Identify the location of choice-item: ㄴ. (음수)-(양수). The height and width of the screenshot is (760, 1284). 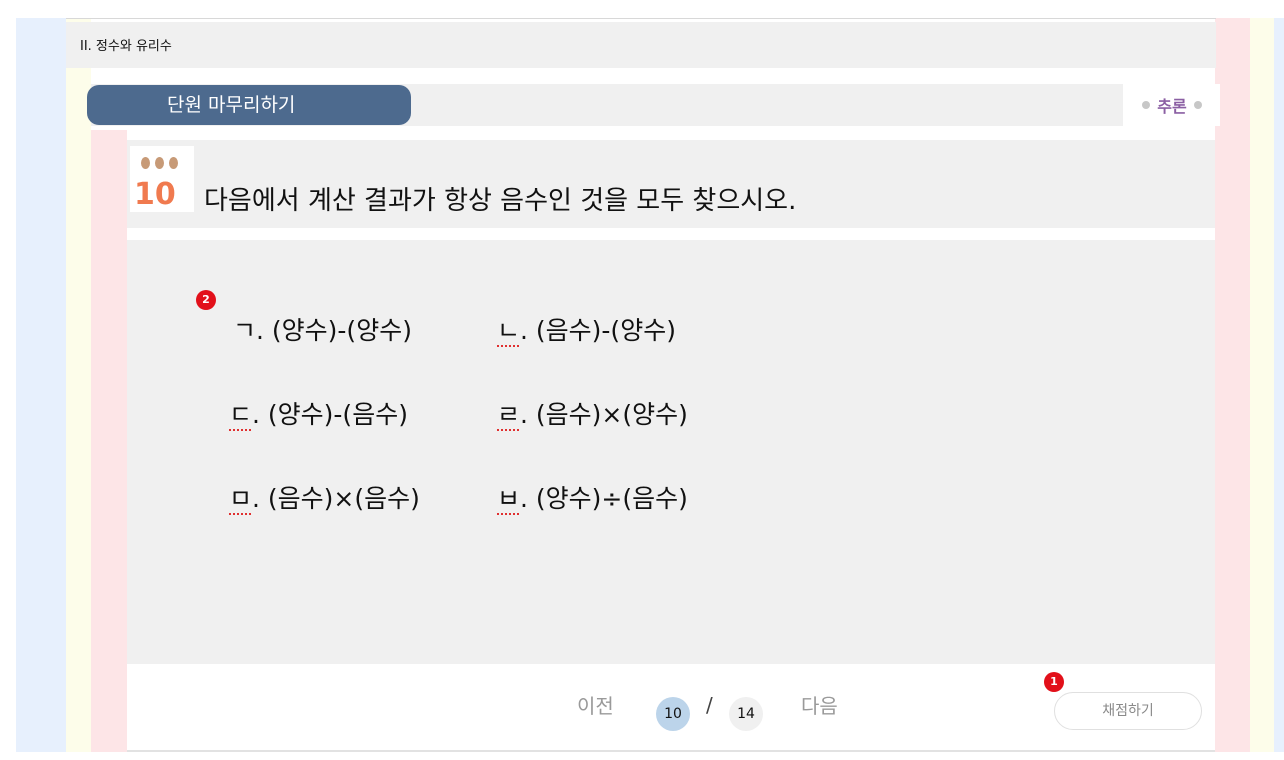
(586, 331).